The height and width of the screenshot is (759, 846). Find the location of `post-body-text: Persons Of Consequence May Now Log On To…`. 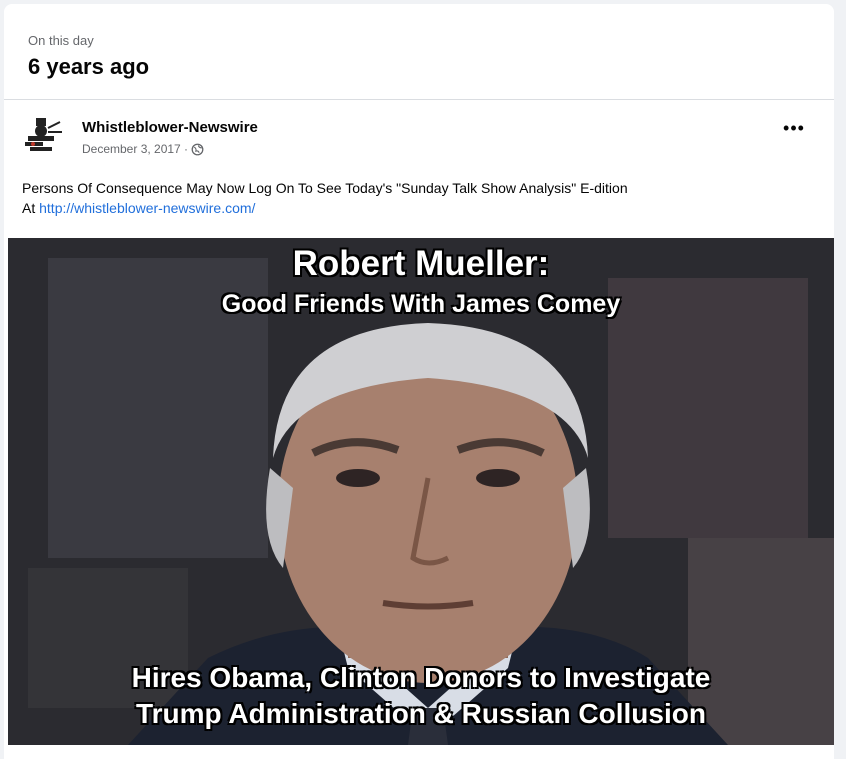

post-body-text: Persons Of Consequence May Now Log On To… is located at coordinates (325, 188).